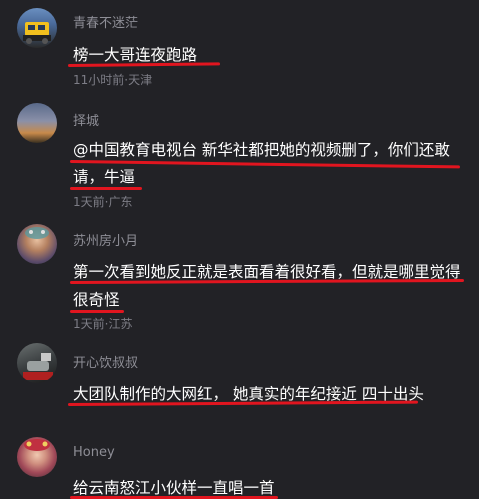 The height and width of the screenshot is (499, 479). Describe the element at coordinates (96, 300) in the screenshot. I see `comment-text: 很奇怪` at that location.